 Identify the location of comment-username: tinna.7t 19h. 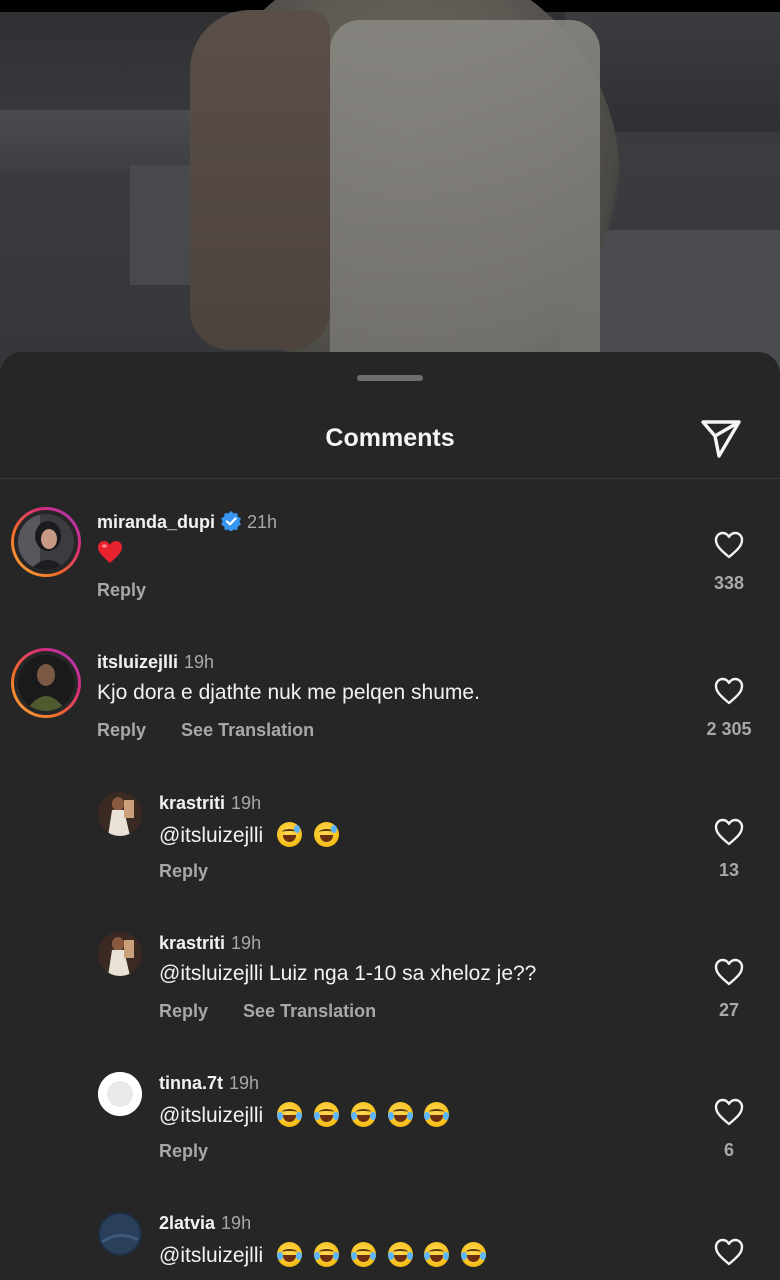
(209, 1083).